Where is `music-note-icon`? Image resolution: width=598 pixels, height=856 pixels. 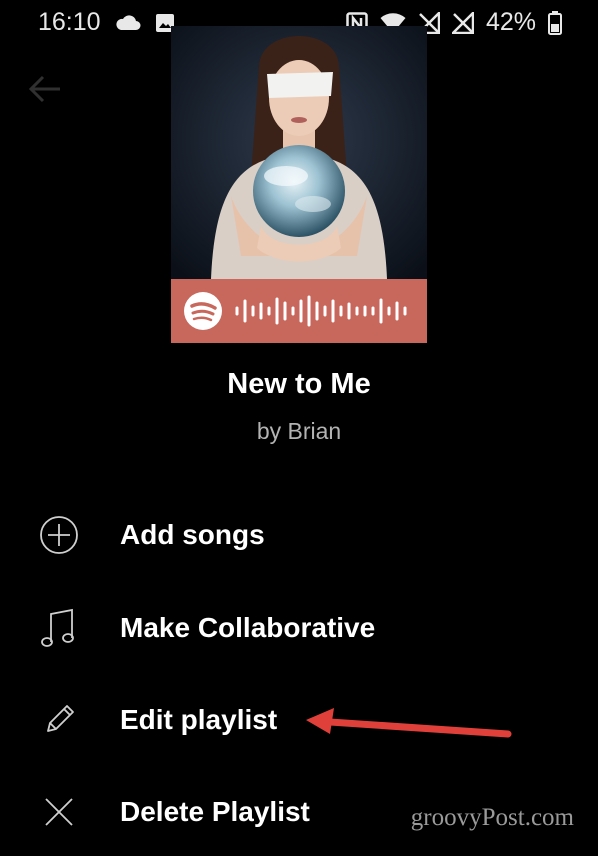 music-note-icon is located at coordinates (59, 628).